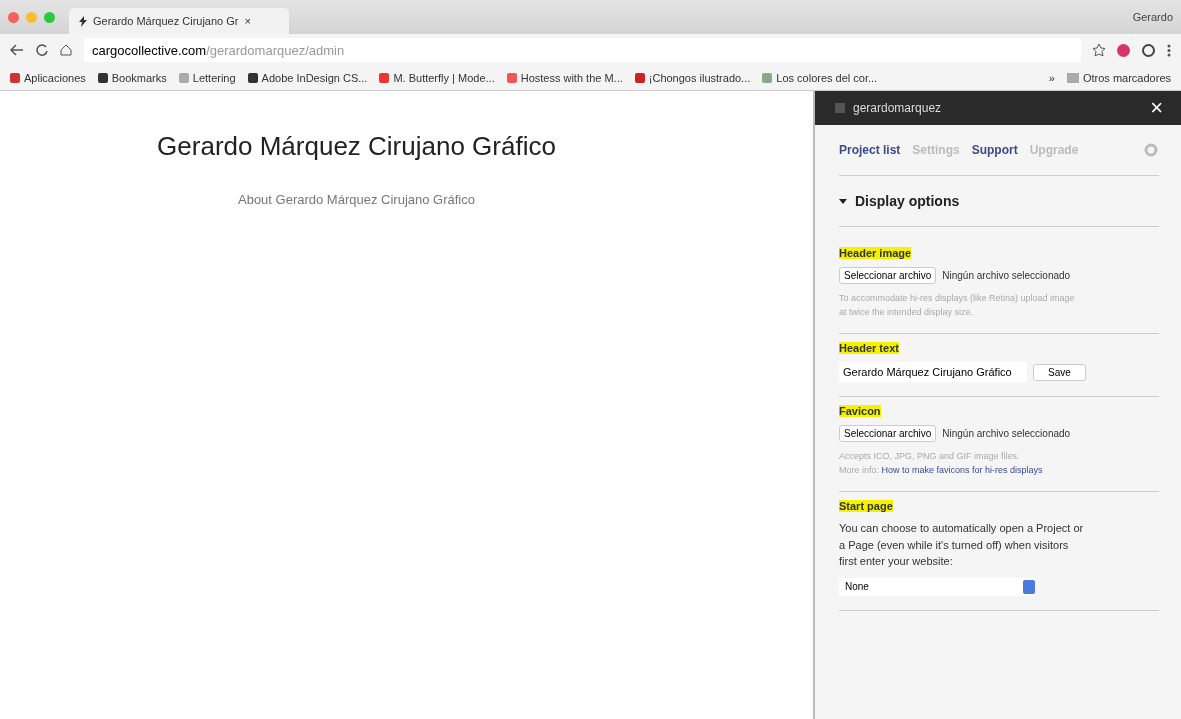 Image resolution: width=1181 pixels, height=719 pixels. I want to click on home-icon, so click(66, 50).